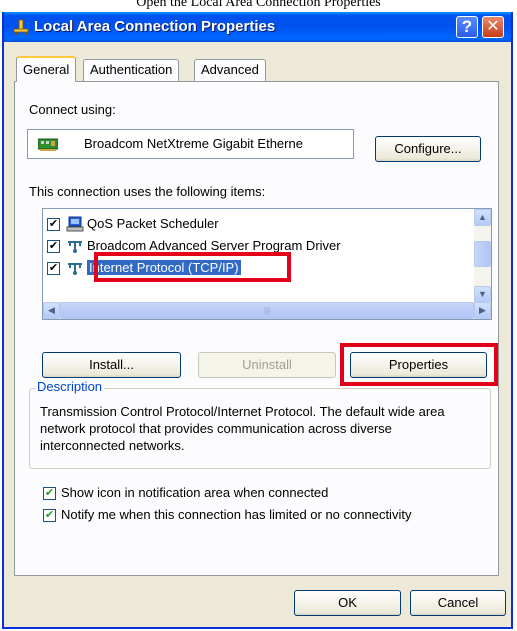 Image resolution: width=517 pixels, height=631 pixels. I want to click on scroll-left-button: ◀, so click(51, 310).